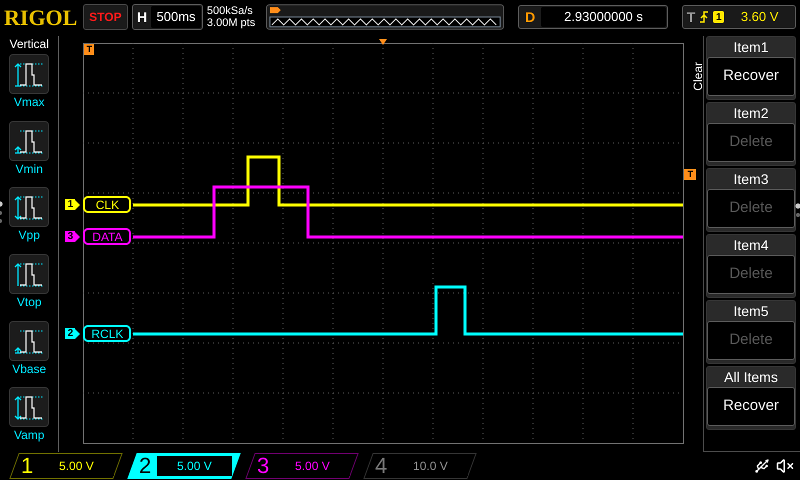 The height and width of the screenshot is (480, 800). What do you see at coordinates (762, 466) in the screenshot?
I see `usb-icon` at bounding box center [762, 466].